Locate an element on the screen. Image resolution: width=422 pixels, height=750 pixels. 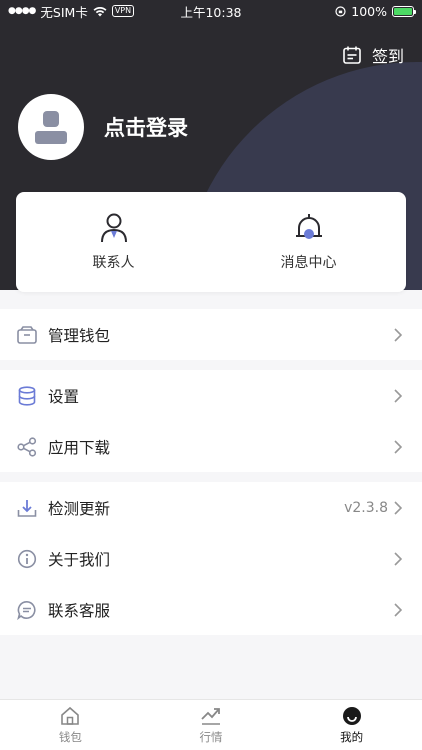
avatar is located at coordinates (51, 127).